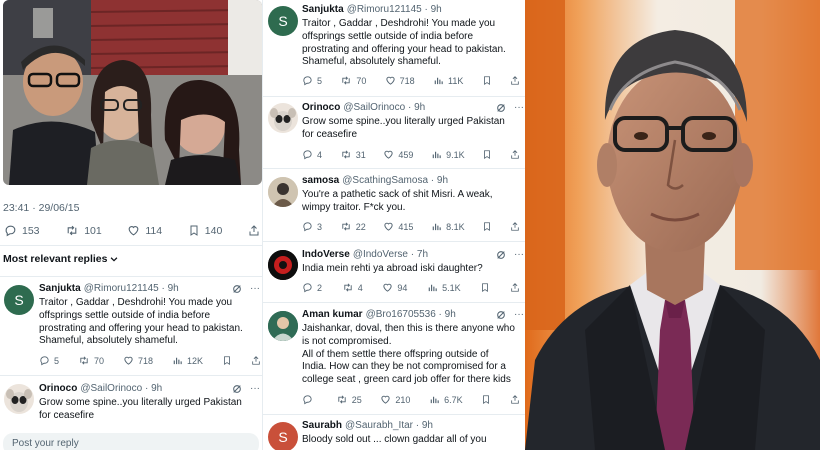 The height and width of the screenshot is (450, 820). Describe the element at coordinates (394, 287) in the screenshot. I see `like-button: 94` at that location.